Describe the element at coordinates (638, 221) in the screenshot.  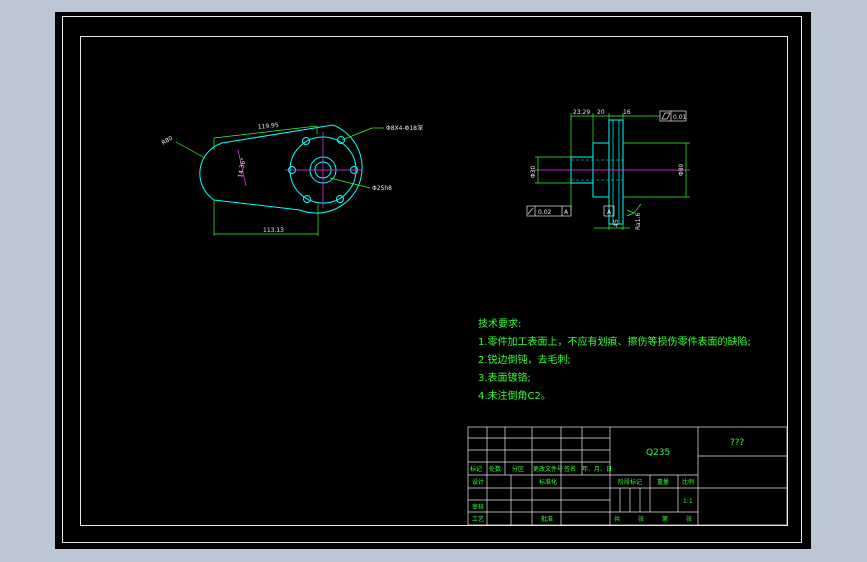
I see `roughness: Ra1.6` at that location.